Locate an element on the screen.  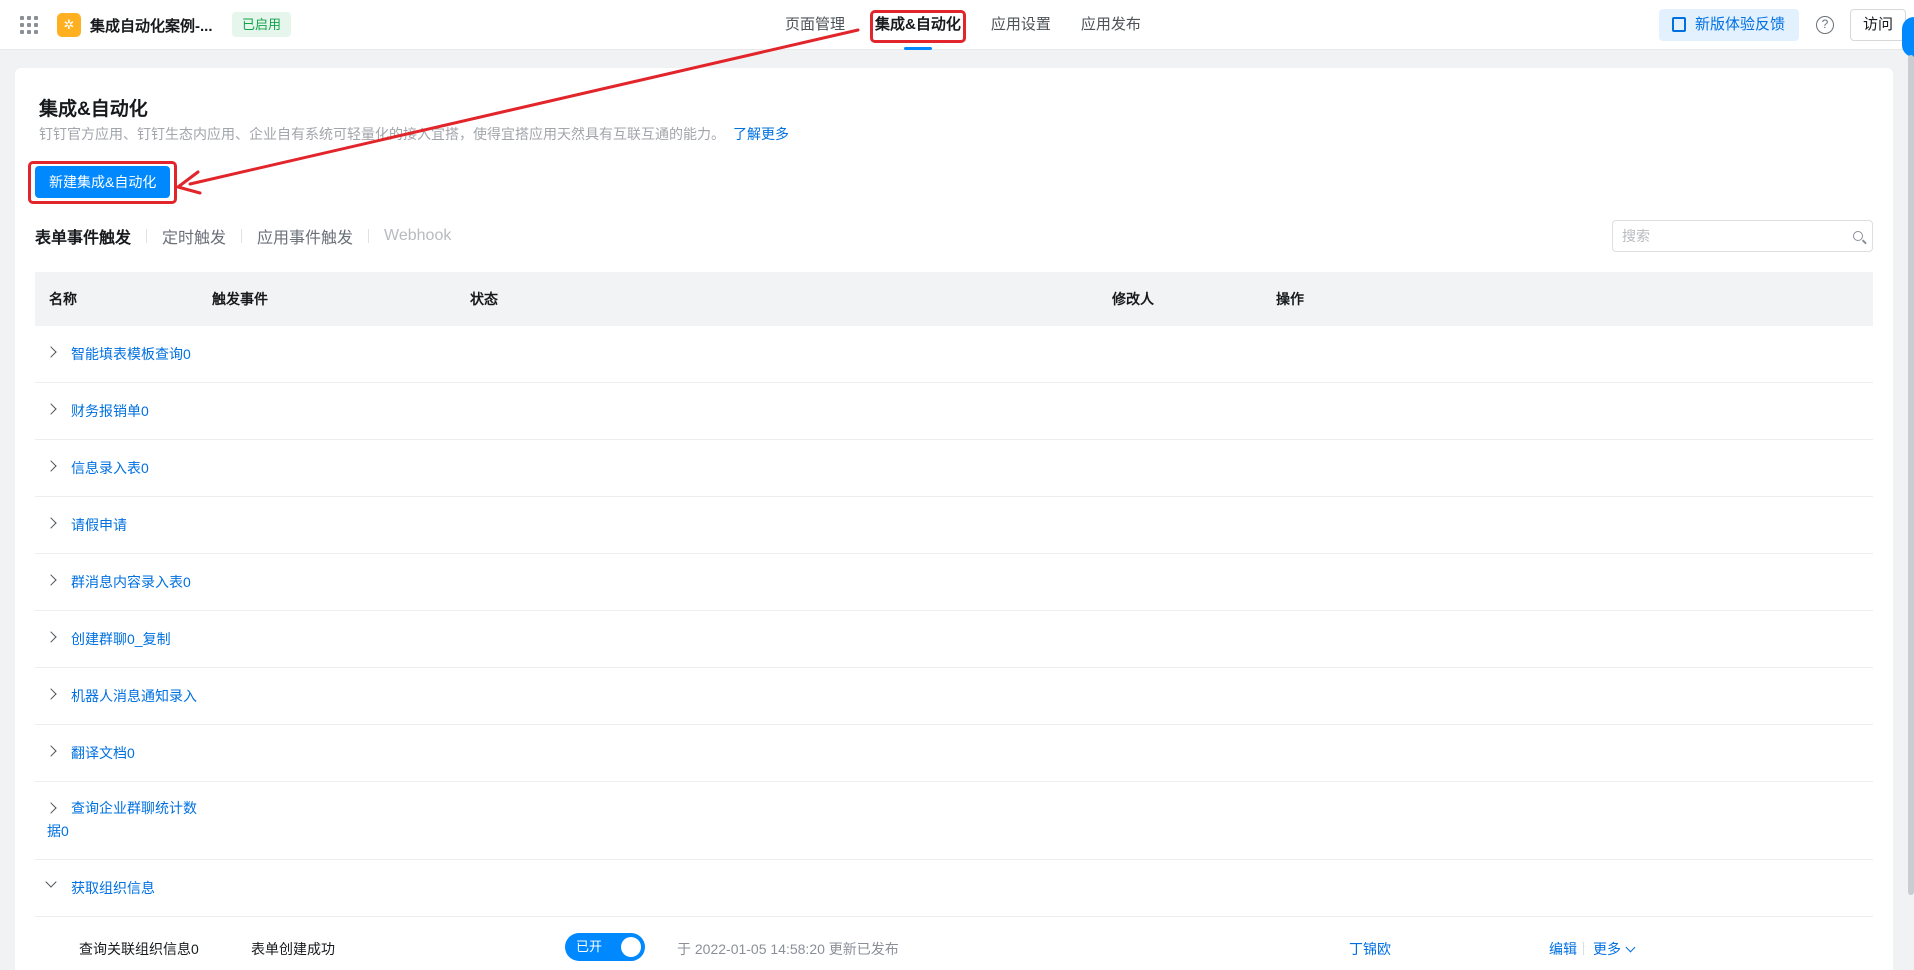
group-name: 创建群聊0_复制 is located at coordinates (121, 639).